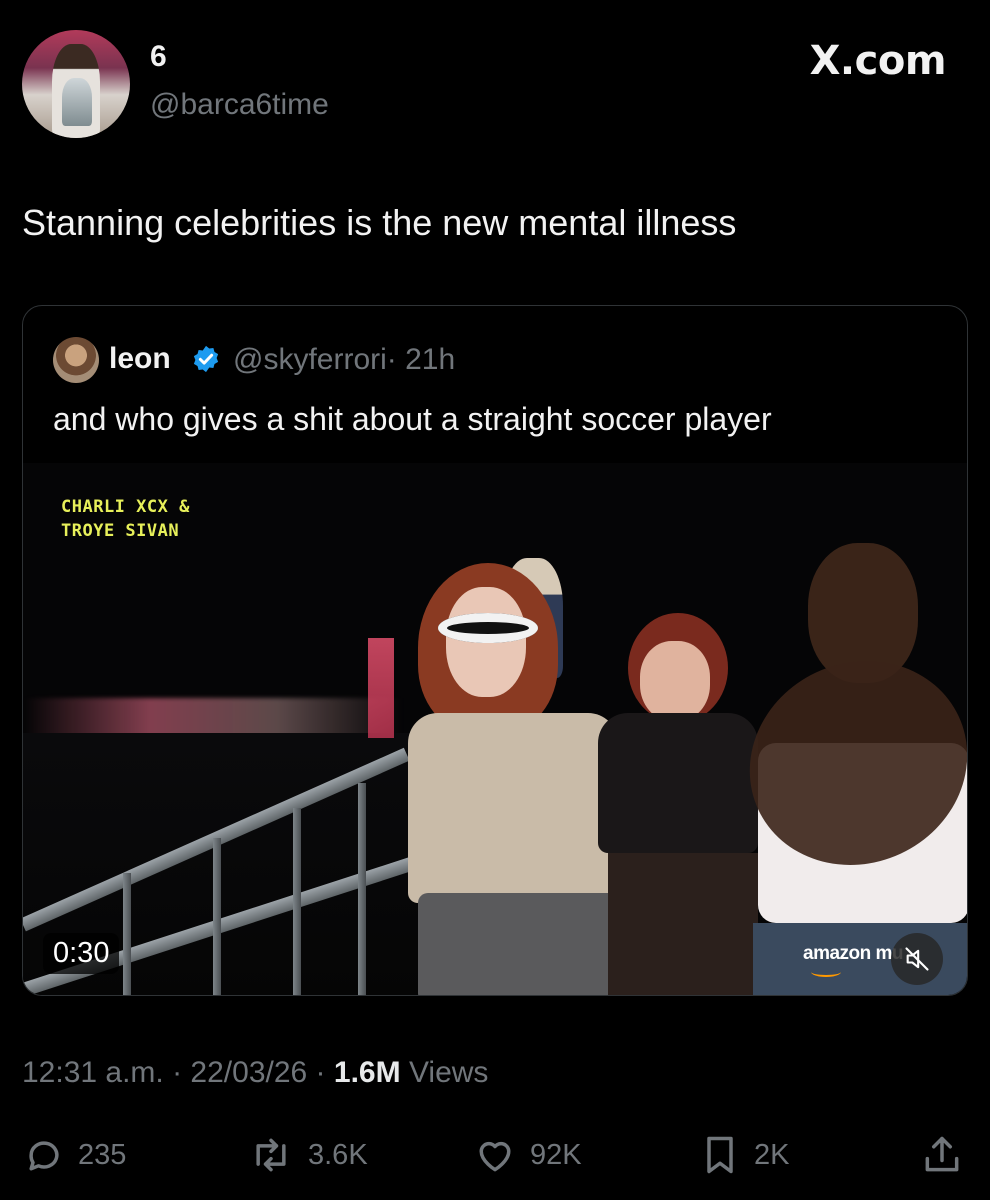  I want to click on reply-icon, so click(44, 1156).